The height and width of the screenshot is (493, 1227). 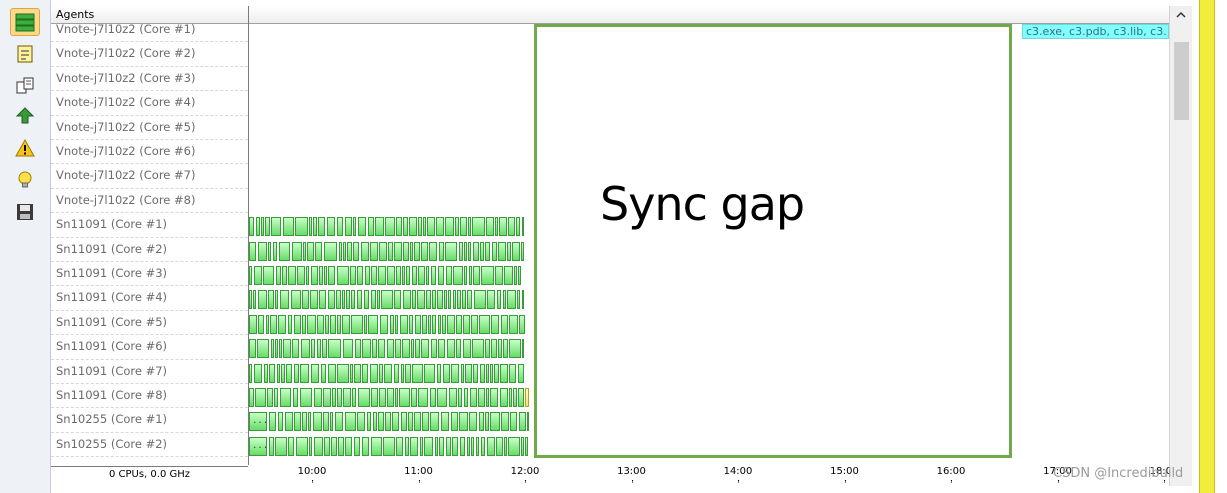 I want to click on scroll-thumb, so click(x=1181, y=81).